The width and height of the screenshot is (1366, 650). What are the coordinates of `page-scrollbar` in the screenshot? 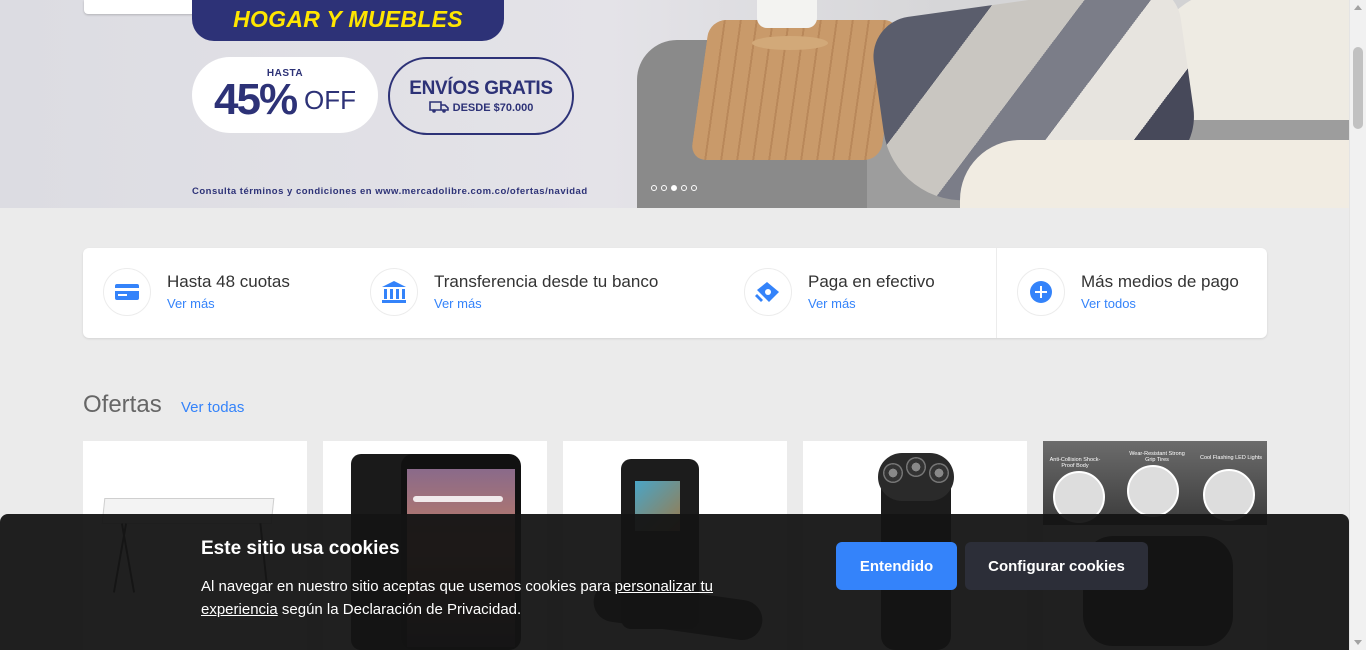 It's located at (1357, 325).